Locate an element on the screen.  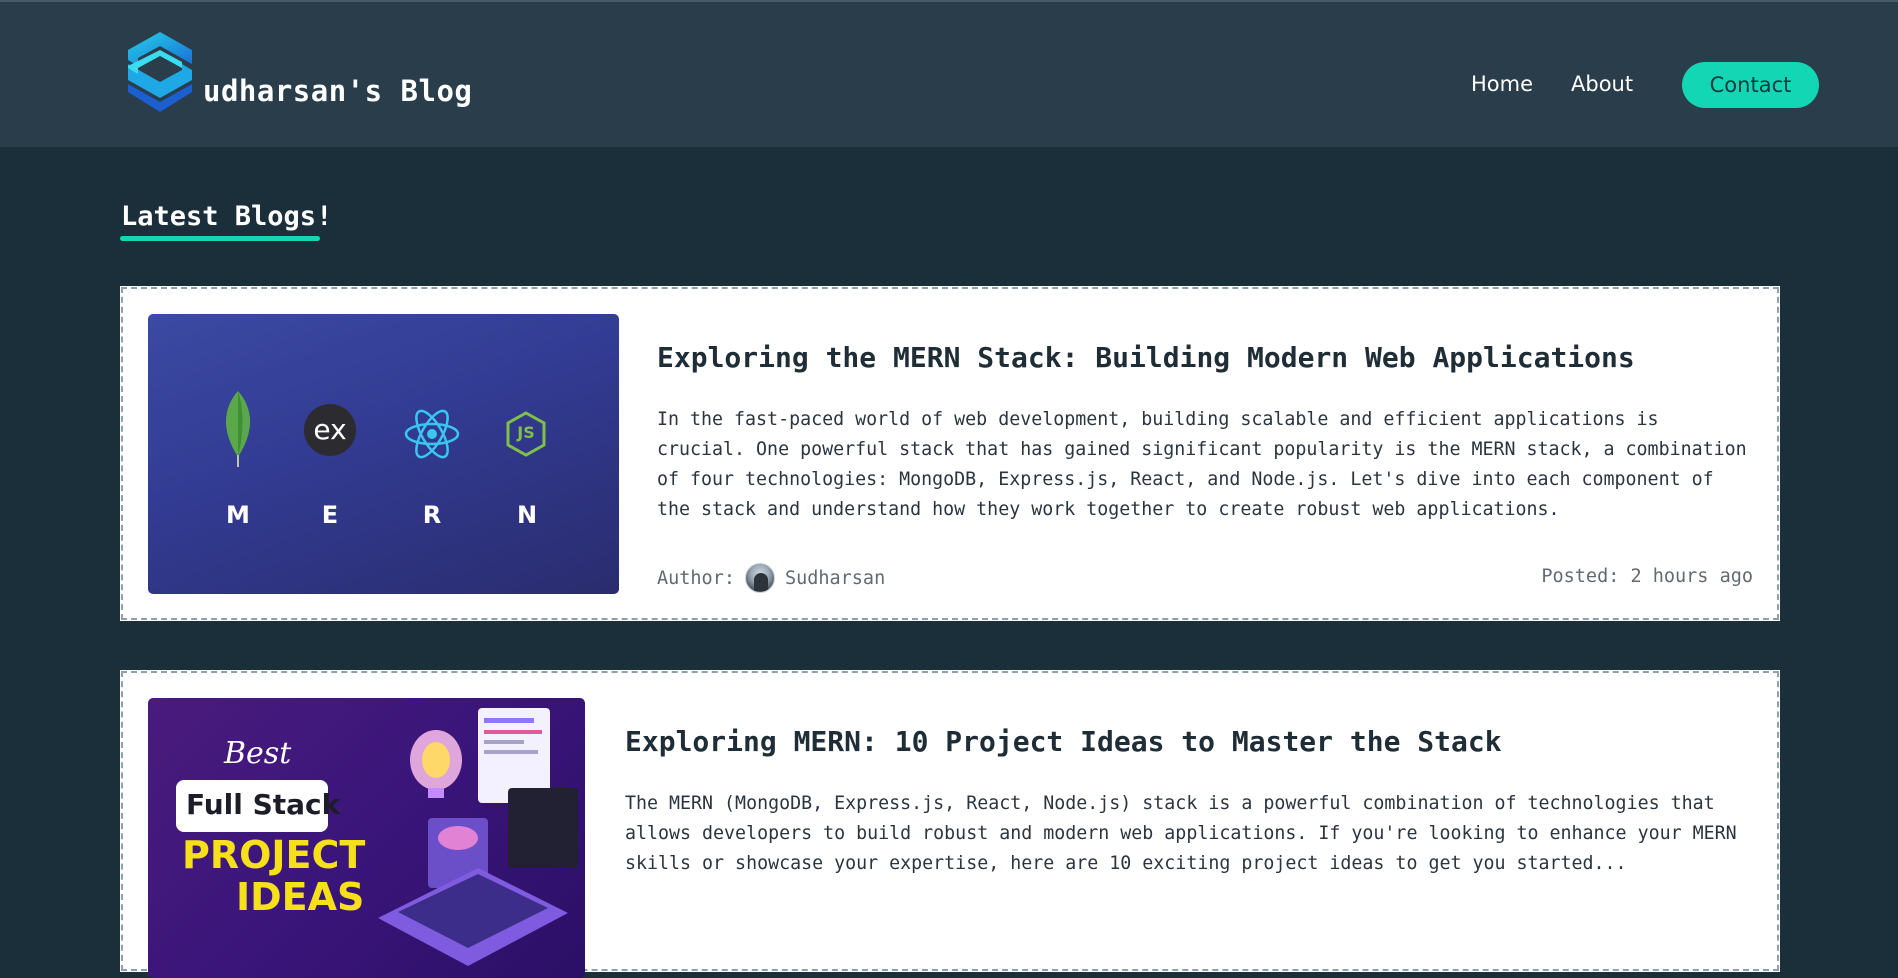
thumb-text-ideas: IDEAS is located at coordinates (300, 897).